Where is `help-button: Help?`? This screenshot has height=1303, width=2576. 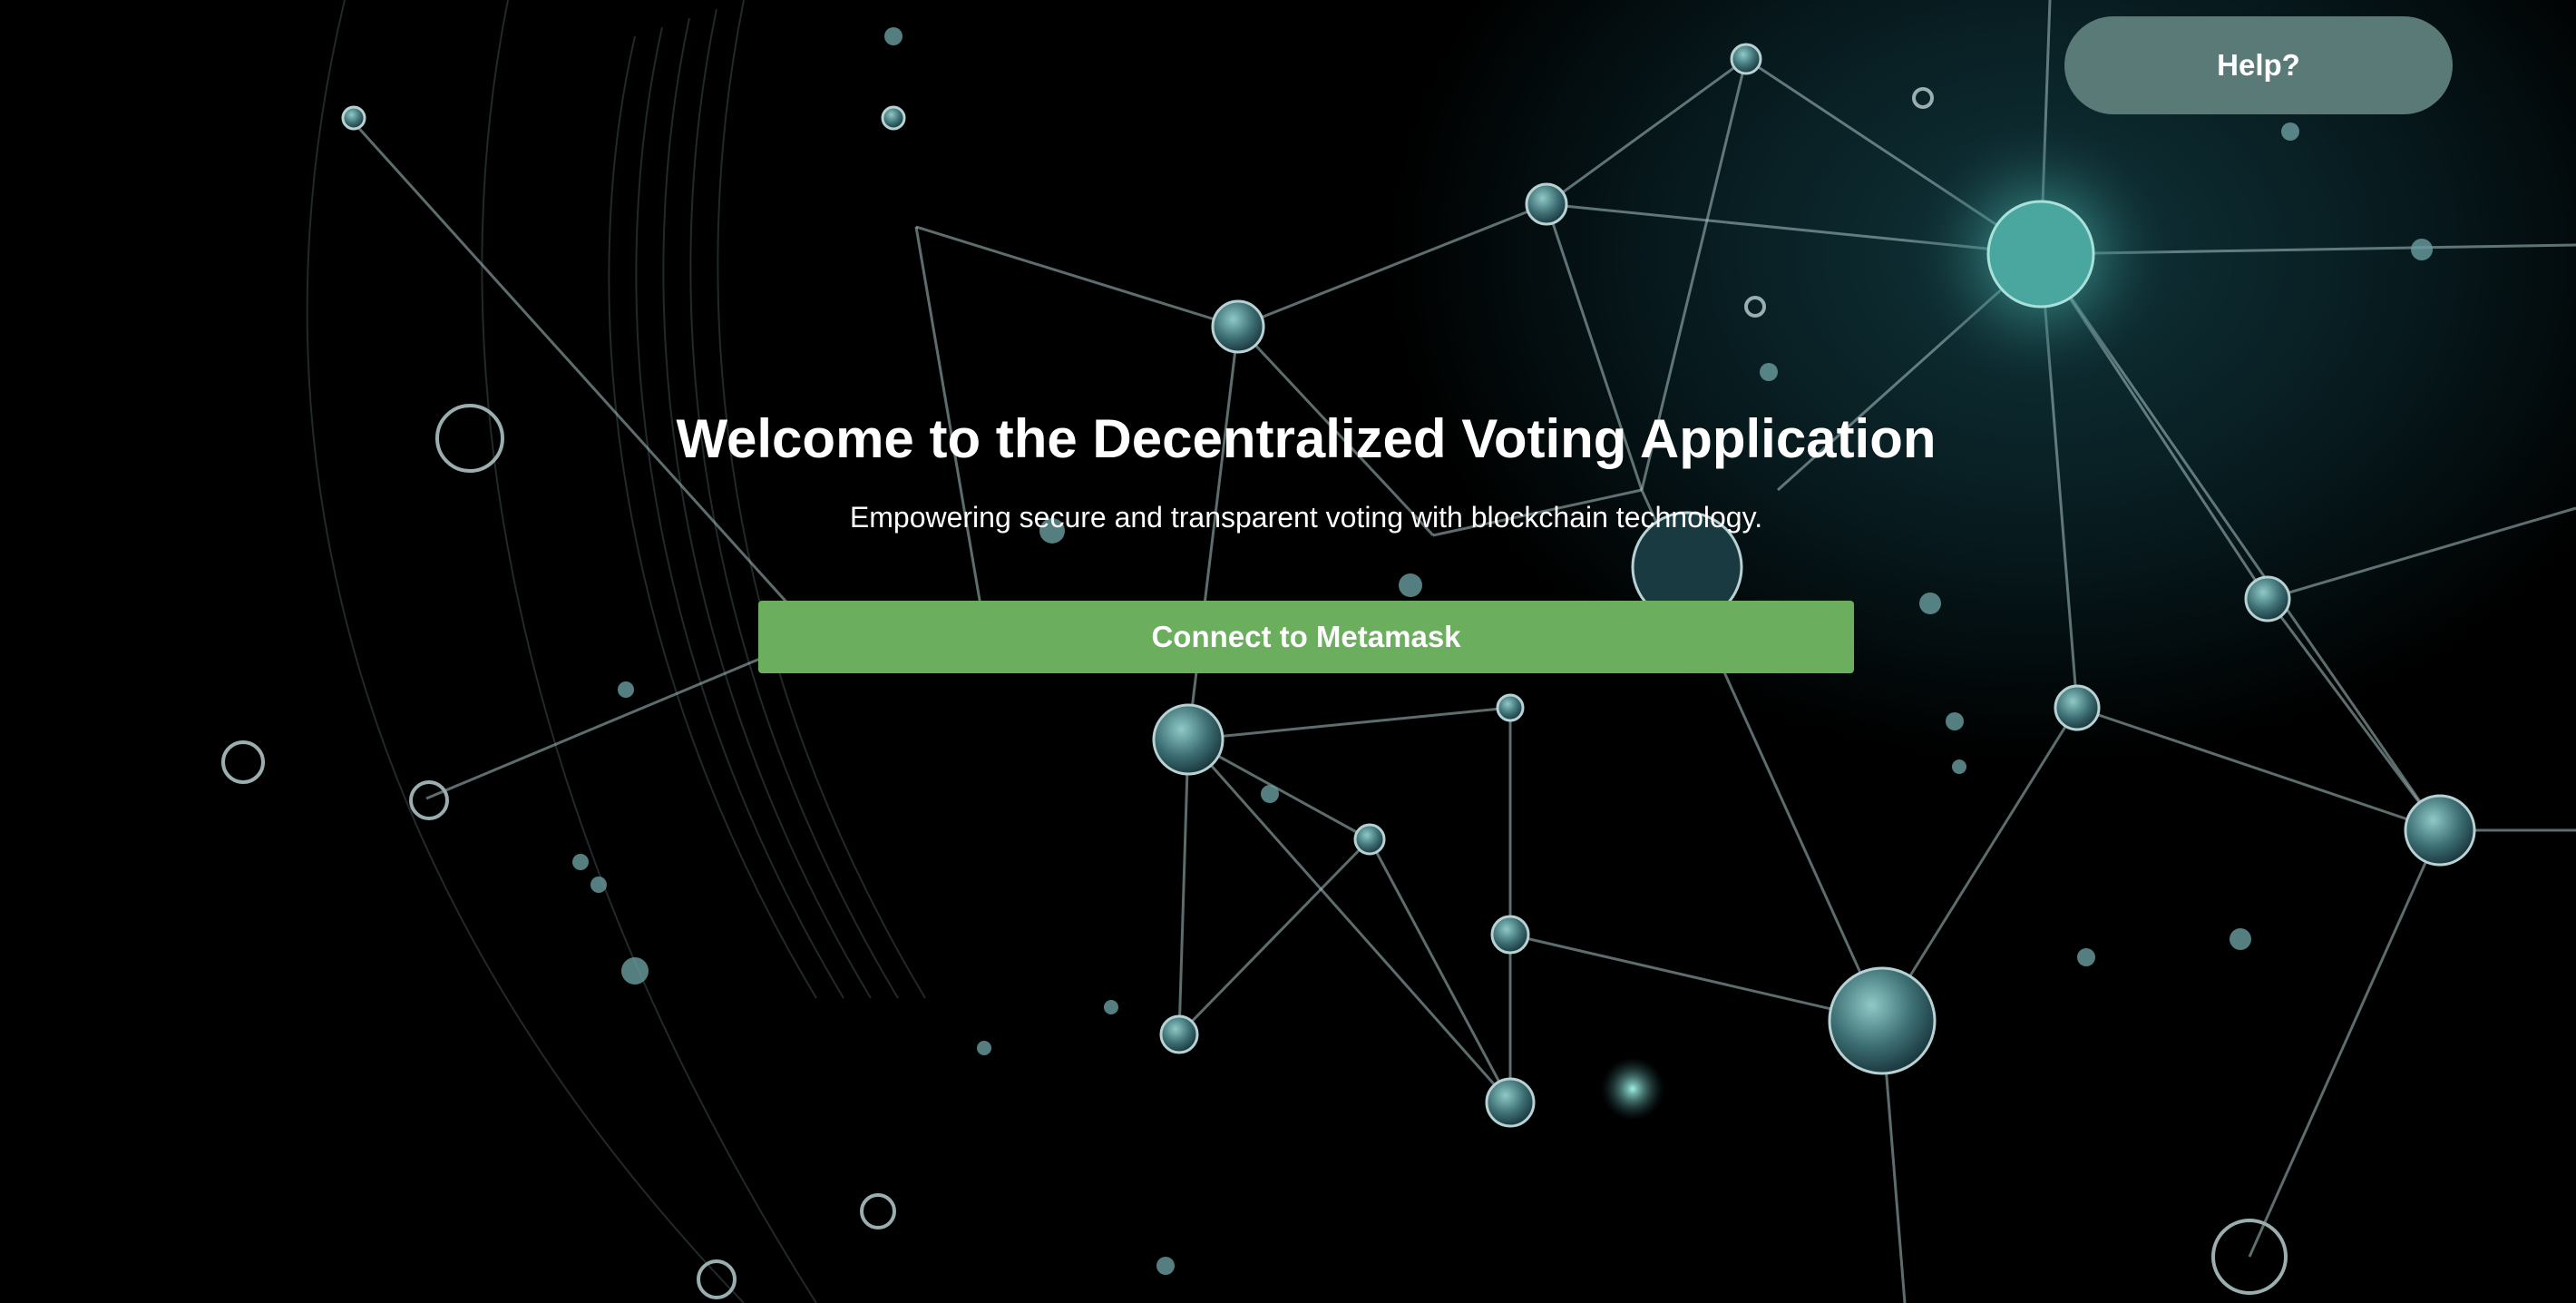
help-button: Help? is located at coordinates (2258, 65).